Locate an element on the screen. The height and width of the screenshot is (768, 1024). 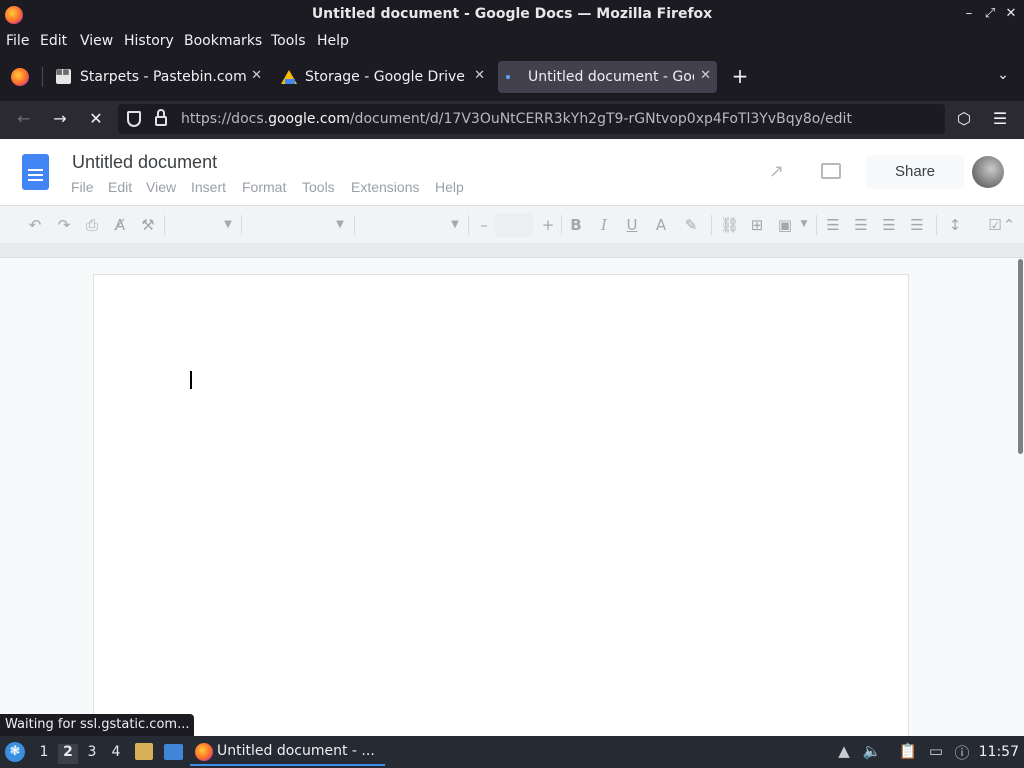
tracking-shield-icon is located at coordinates (134, 119).